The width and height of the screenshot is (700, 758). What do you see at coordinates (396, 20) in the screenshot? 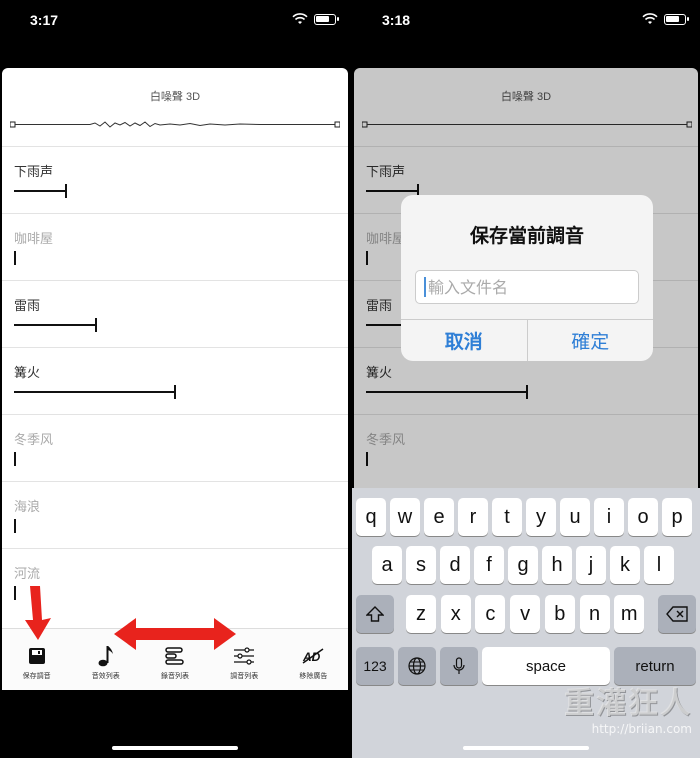
I see `status-time: 3:18` at bounding box center [396, 20].